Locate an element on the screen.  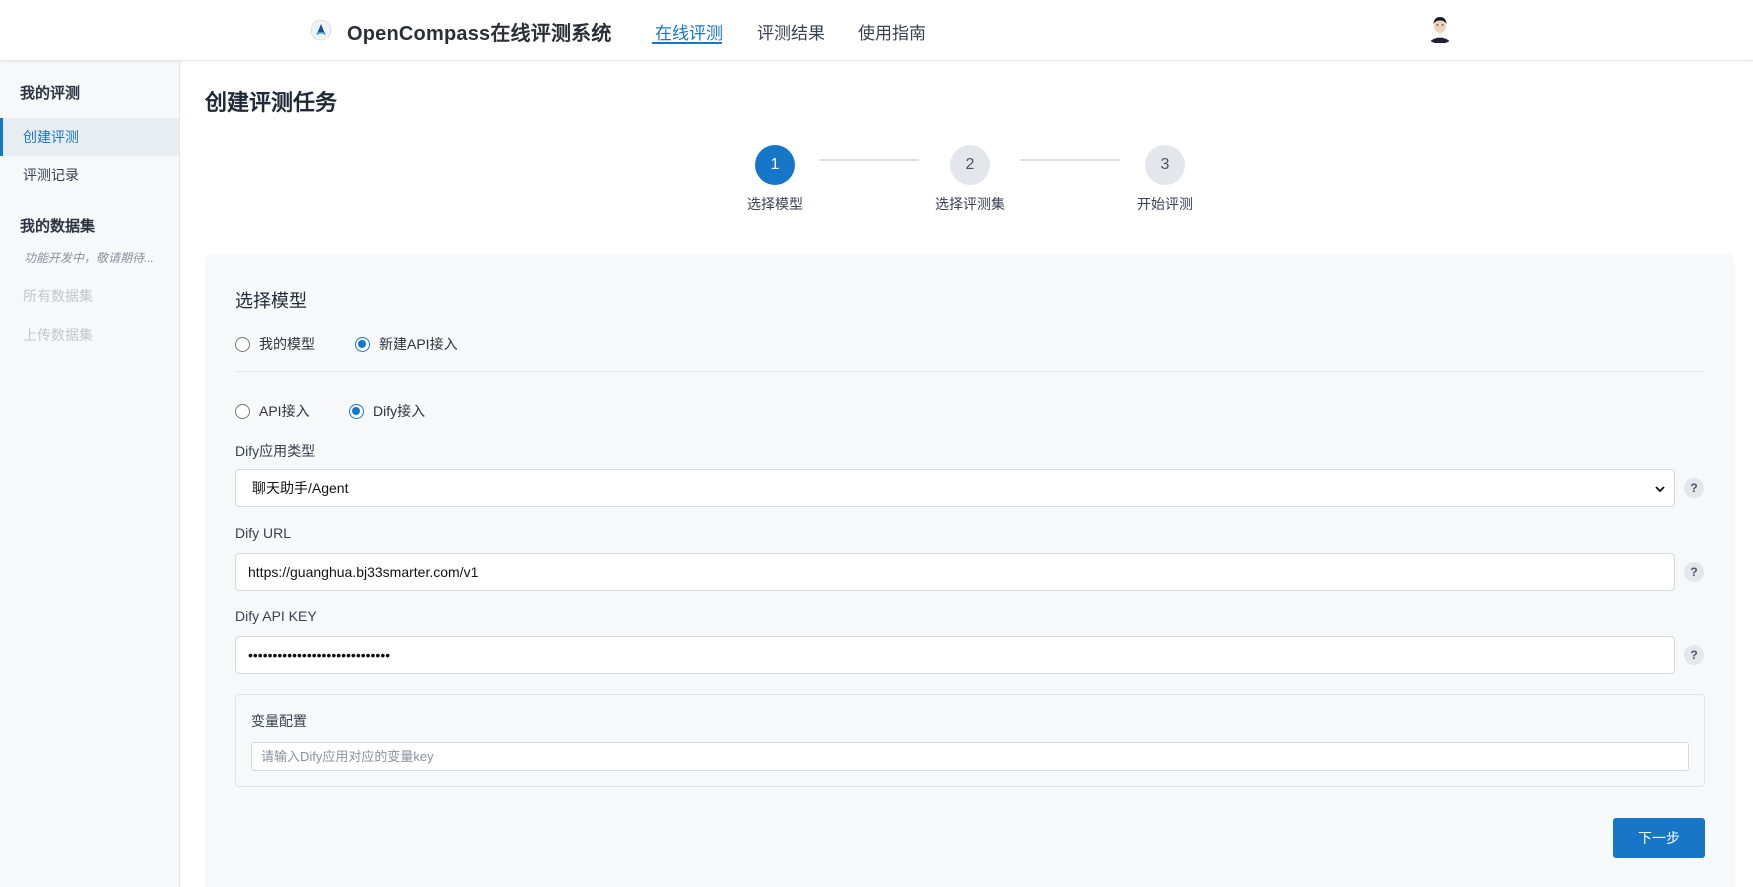
radio-my-model: 我的模型 is located at coordinates (275, 344).